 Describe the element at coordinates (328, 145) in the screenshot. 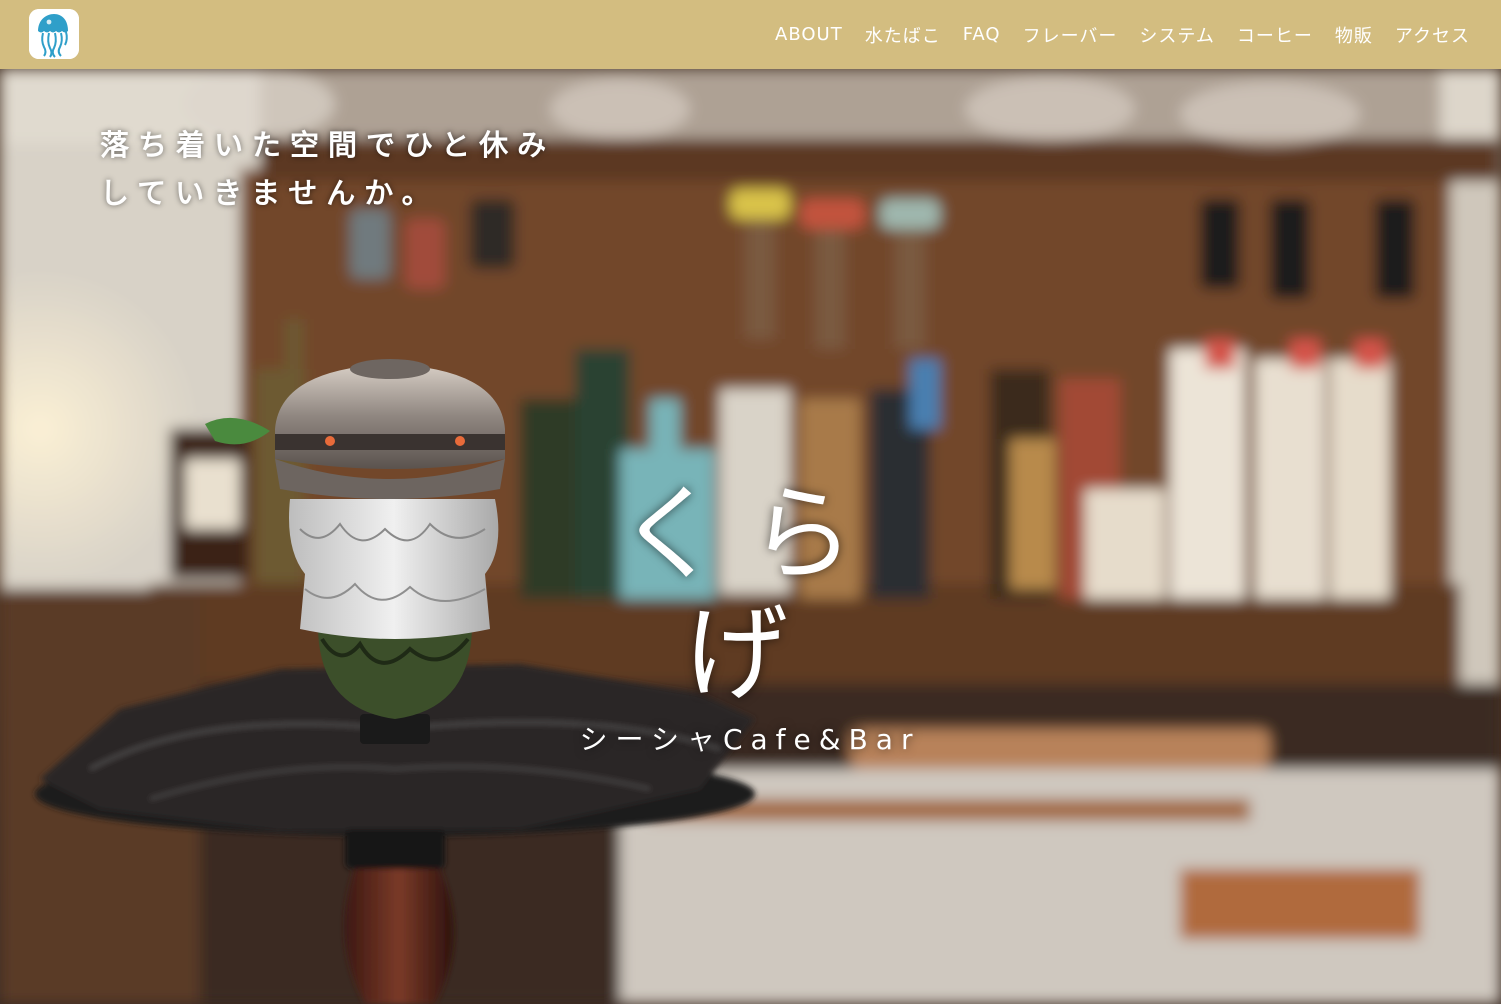

I see `tagline-line-1: 落ち着いた空間でひと休み` at that location.